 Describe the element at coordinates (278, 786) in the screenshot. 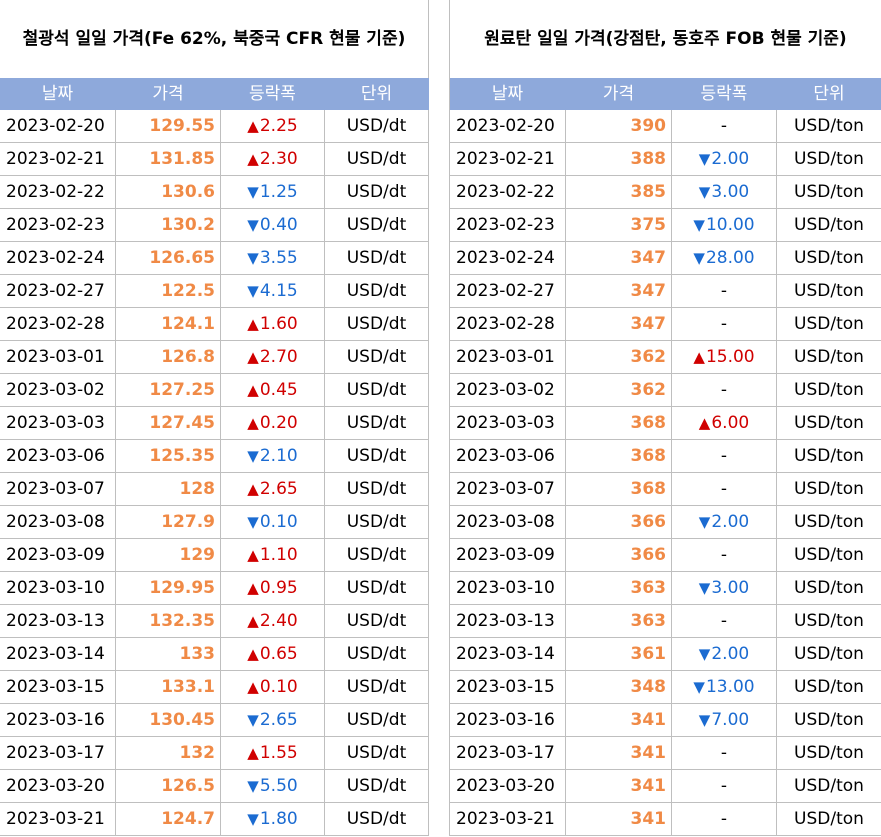

I see `change-value: 5.50` at that location.